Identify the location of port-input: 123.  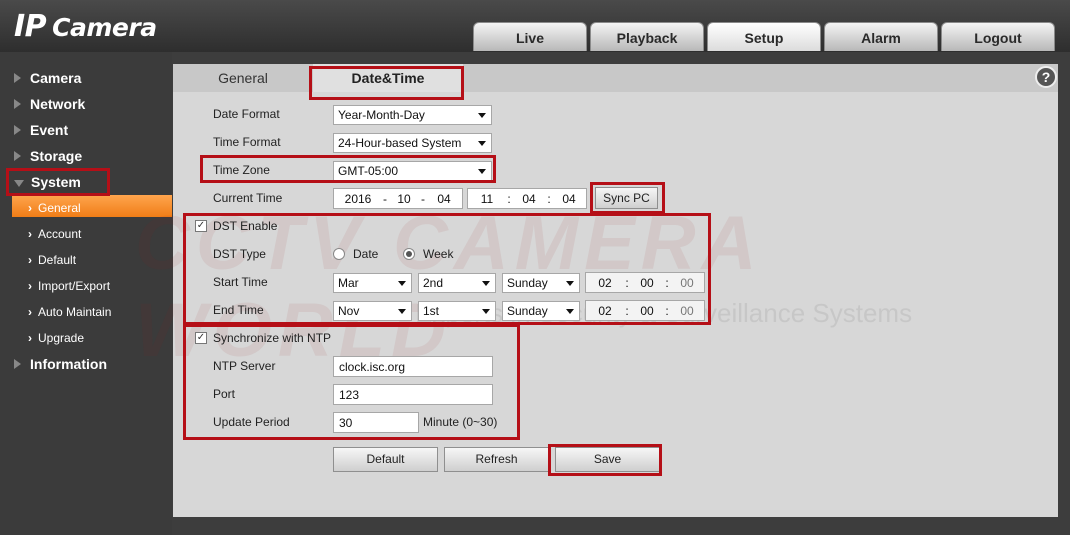
(413, 394).